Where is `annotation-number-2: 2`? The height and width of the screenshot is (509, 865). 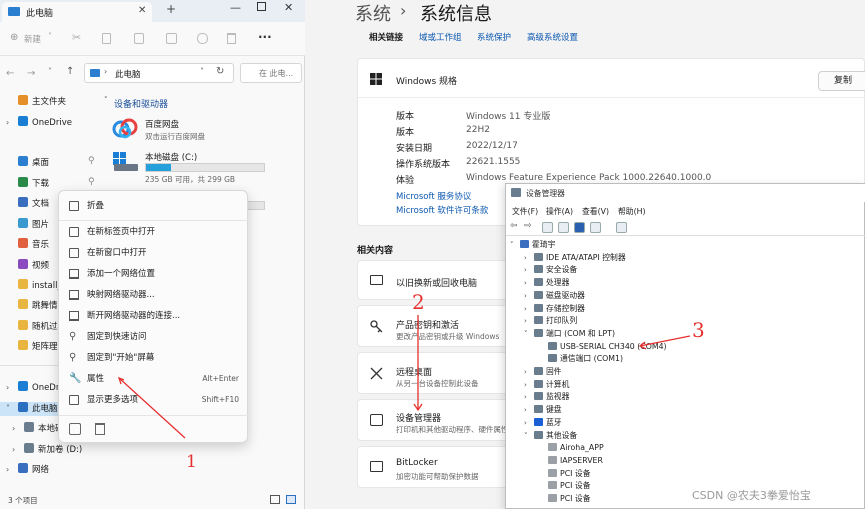 annotation-number-2: 2 is located at coordinates (418, 302).